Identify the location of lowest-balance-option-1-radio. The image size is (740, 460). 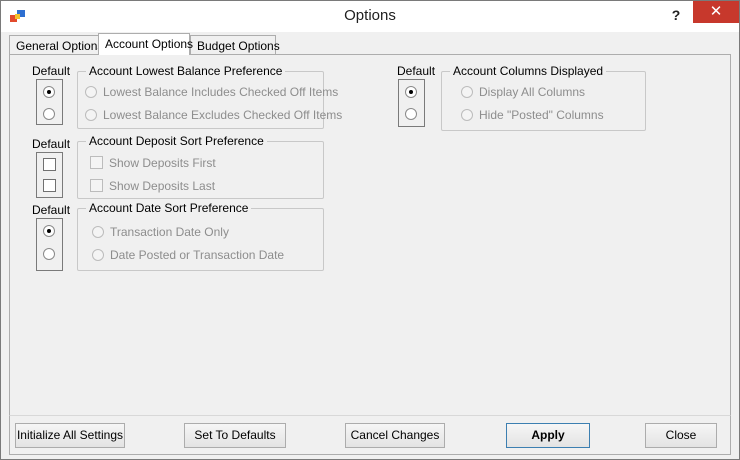
(91, 92).